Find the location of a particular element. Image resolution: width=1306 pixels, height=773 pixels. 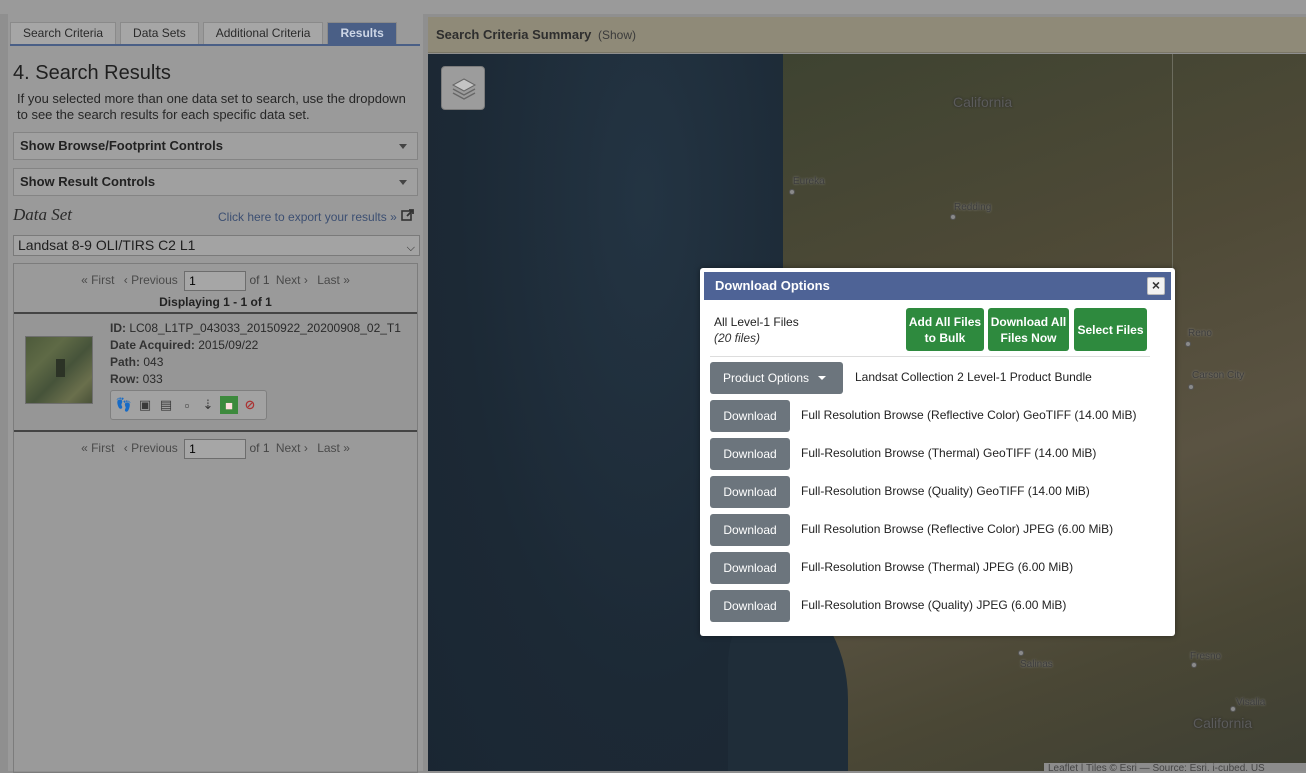

export-results-link: Click here to export your results » is located at coordinates (307, 217).